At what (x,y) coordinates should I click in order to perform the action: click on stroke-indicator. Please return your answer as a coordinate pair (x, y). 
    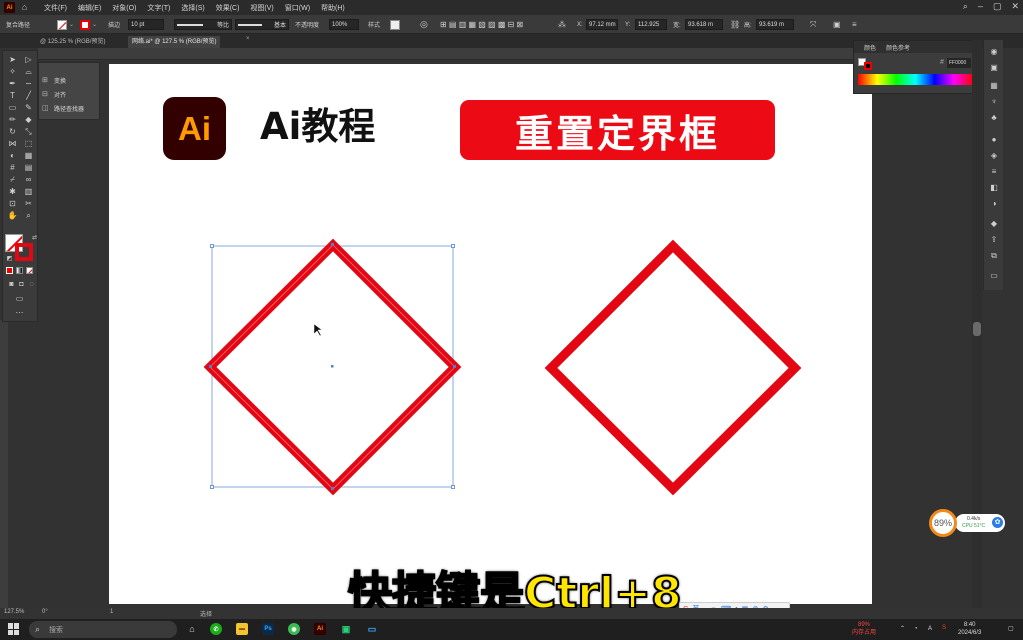
    Looking at the image, I should click on (24, 252).